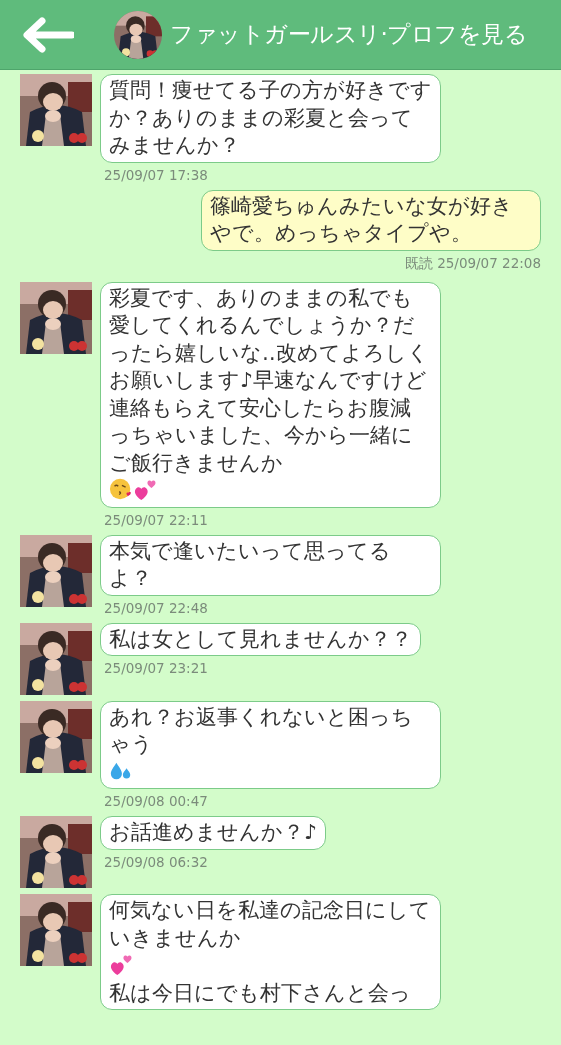 Image resolution: width=561 pixels, height=1045 pixels. I want to click on kiss-face-icon, so click(121, 489).